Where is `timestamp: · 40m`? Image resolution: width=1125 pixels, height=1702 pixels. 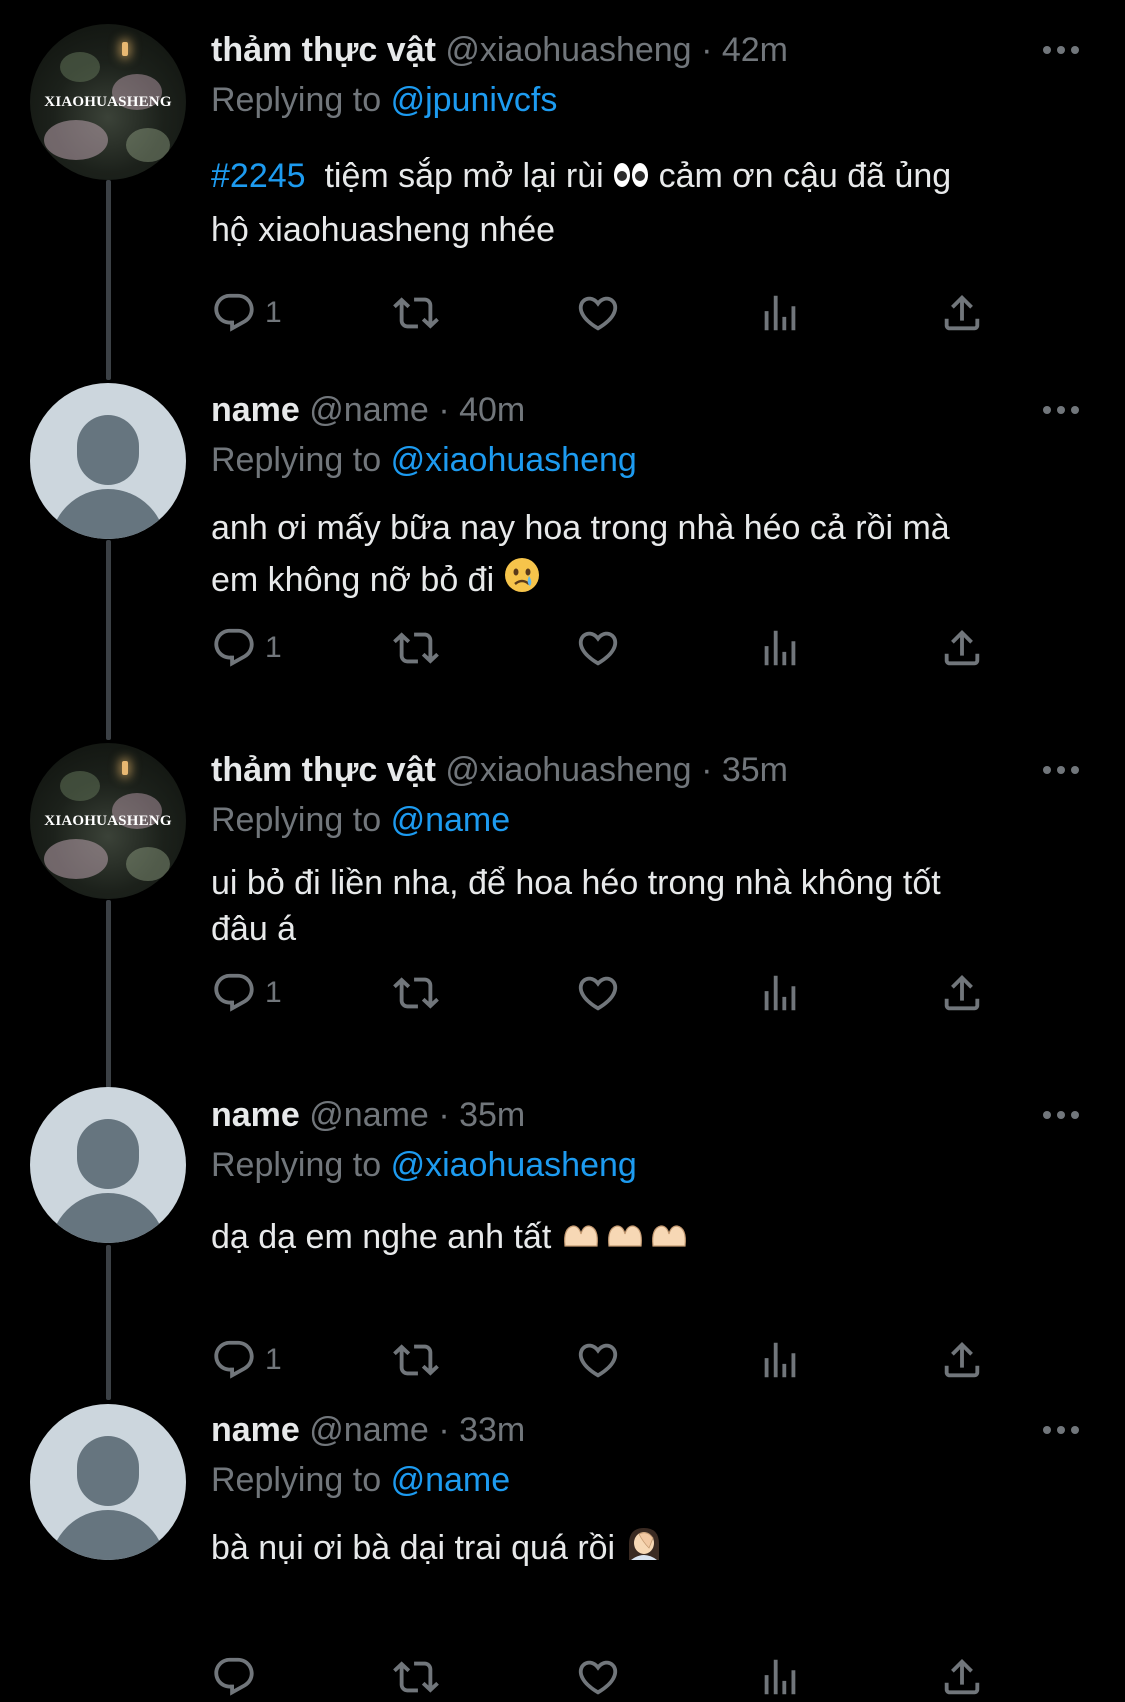 timestamp: · 40m is located at coordinates (481, 410).